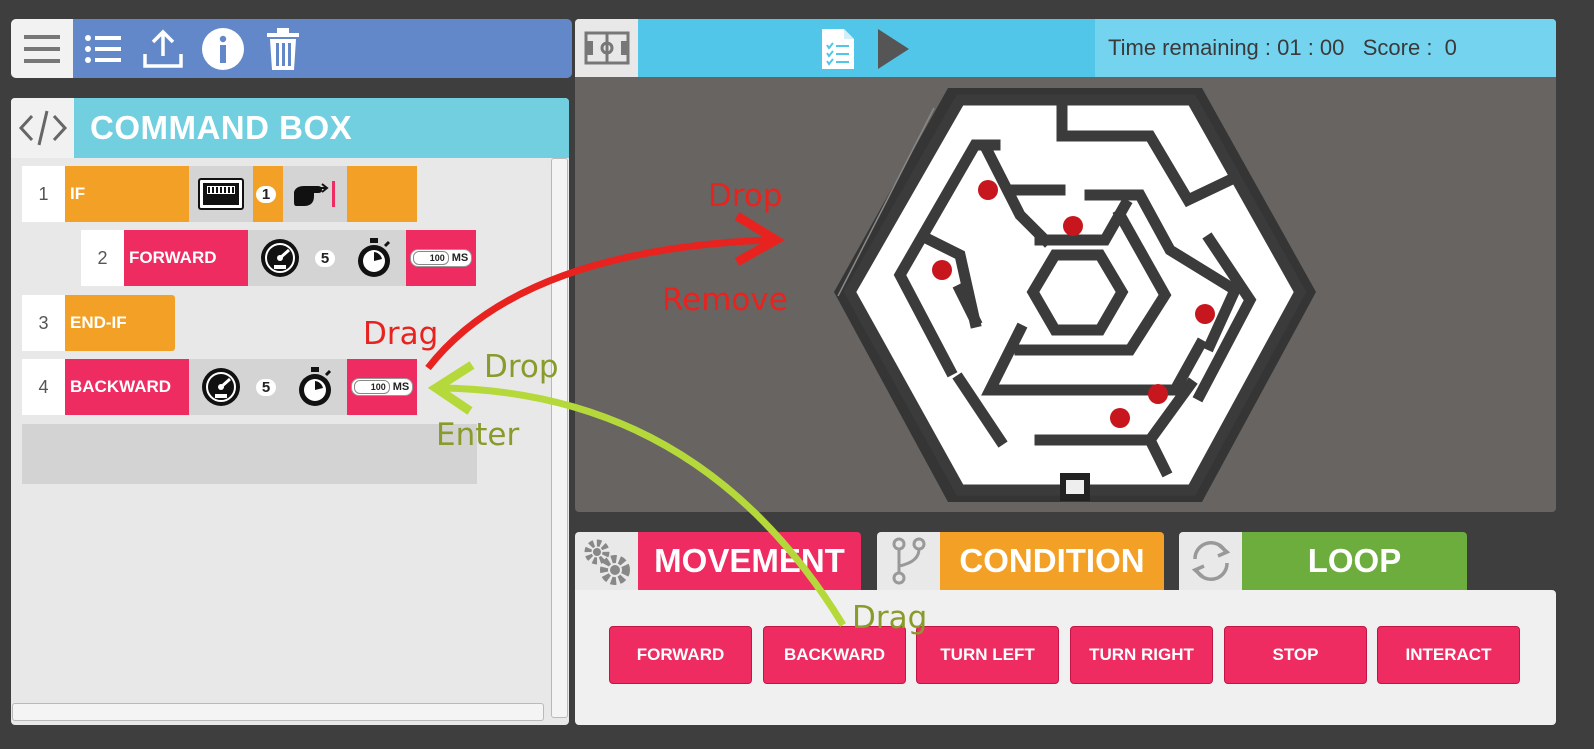 Image resolution: width=1594 pixels, height=749 pixels. I want to click on row-number: 2, so click(102, 258).